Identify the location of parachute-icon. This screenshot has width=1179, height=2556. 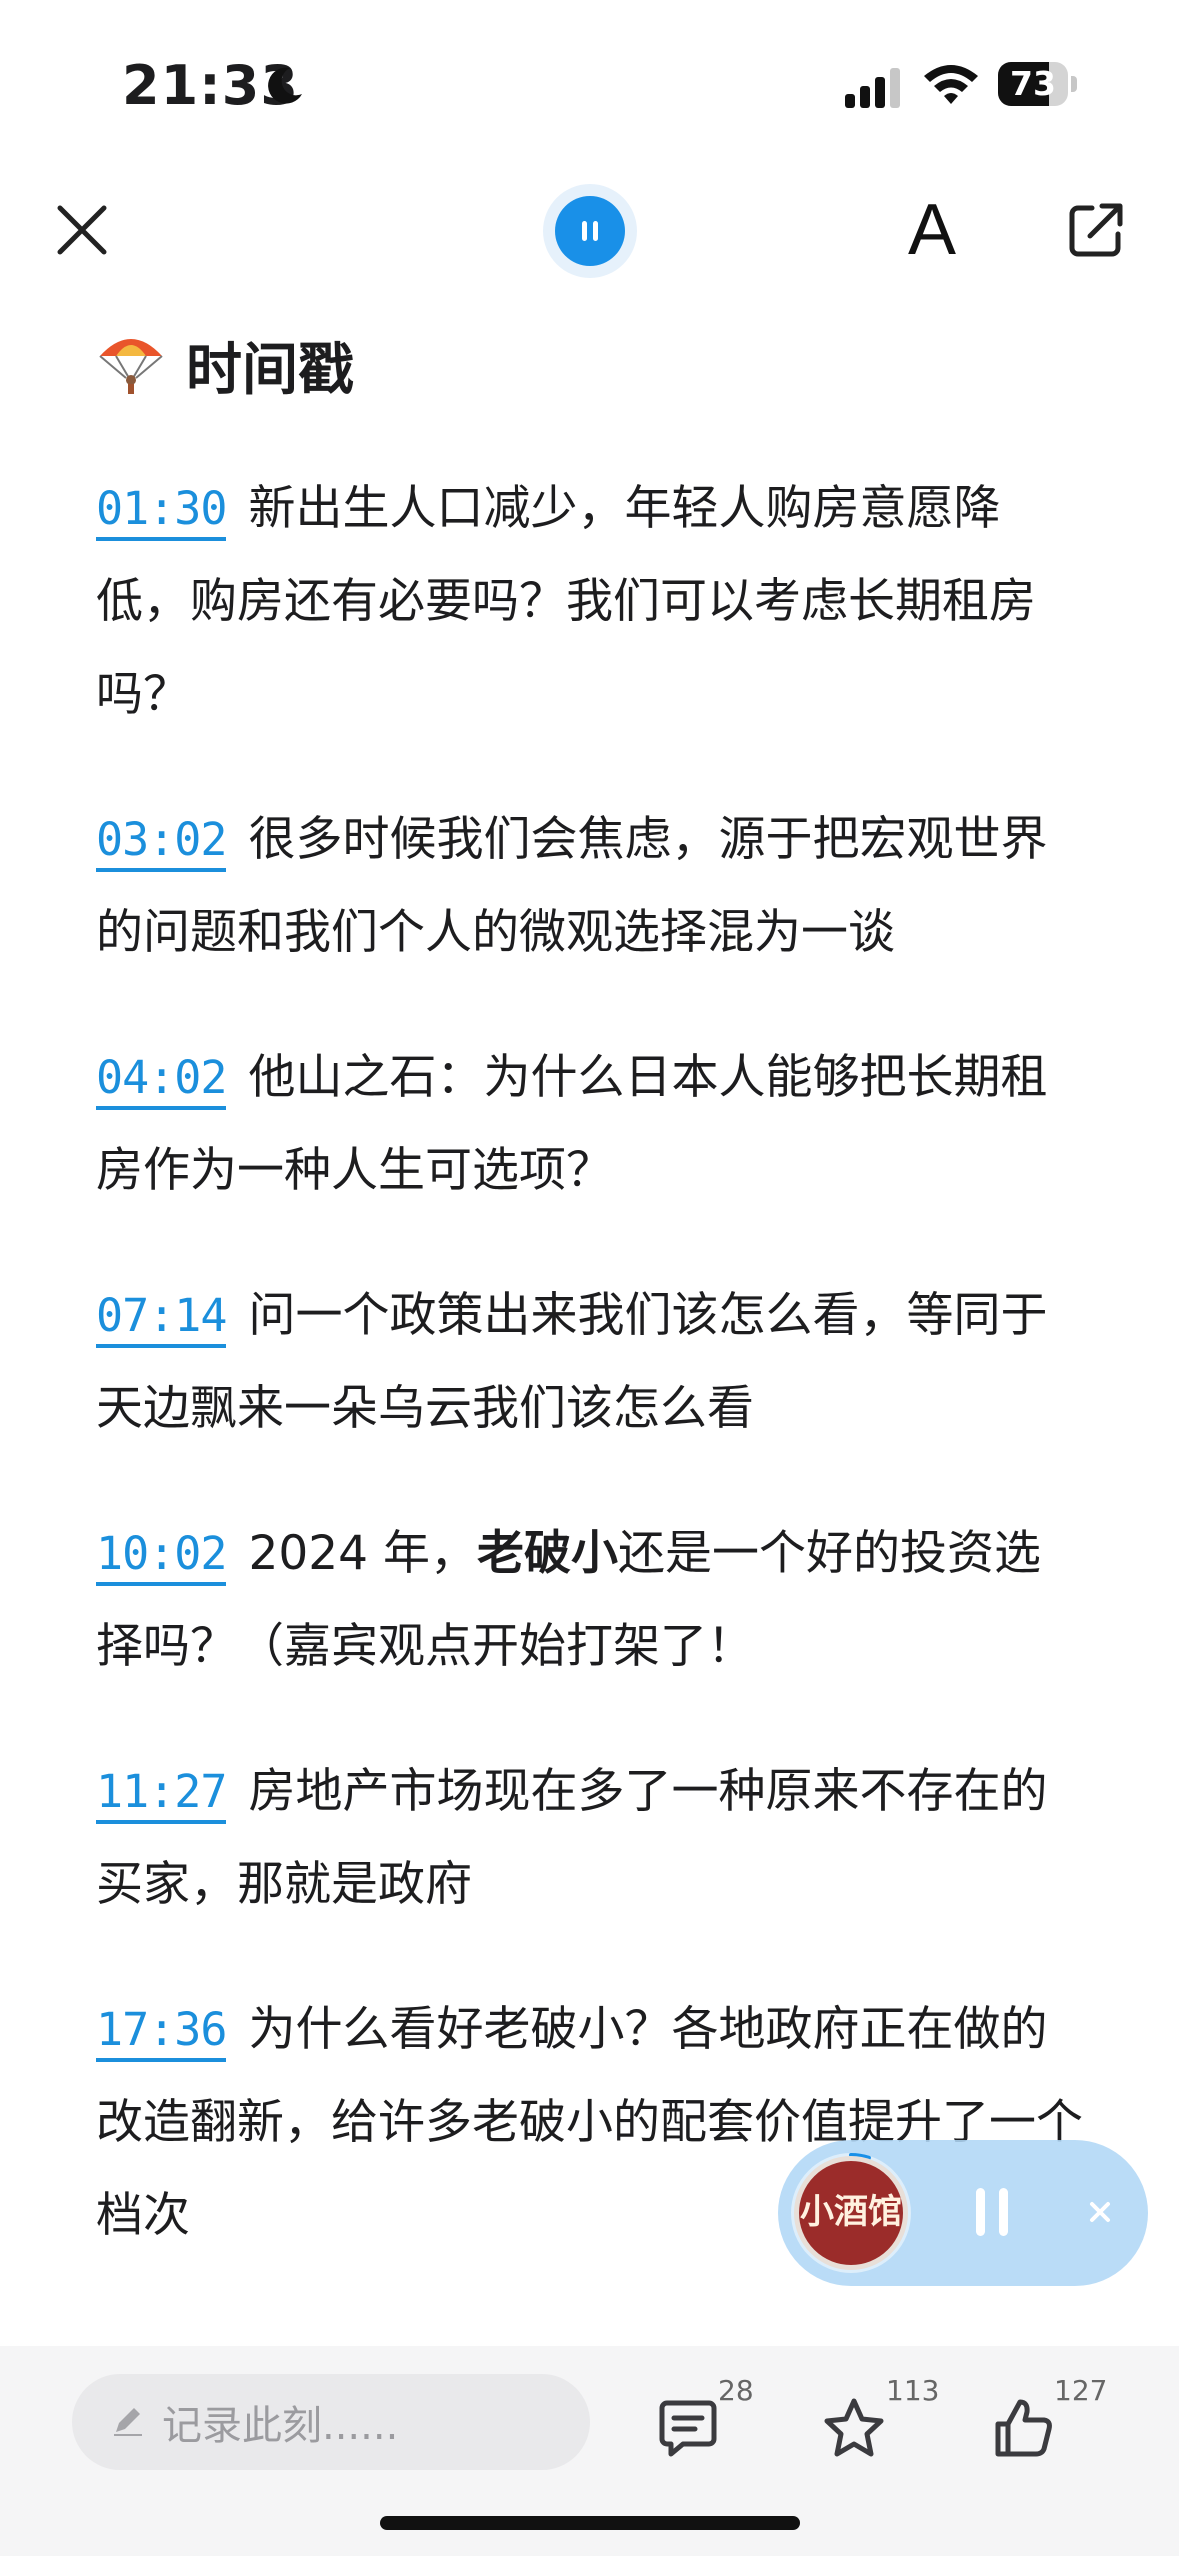
(131, 365).